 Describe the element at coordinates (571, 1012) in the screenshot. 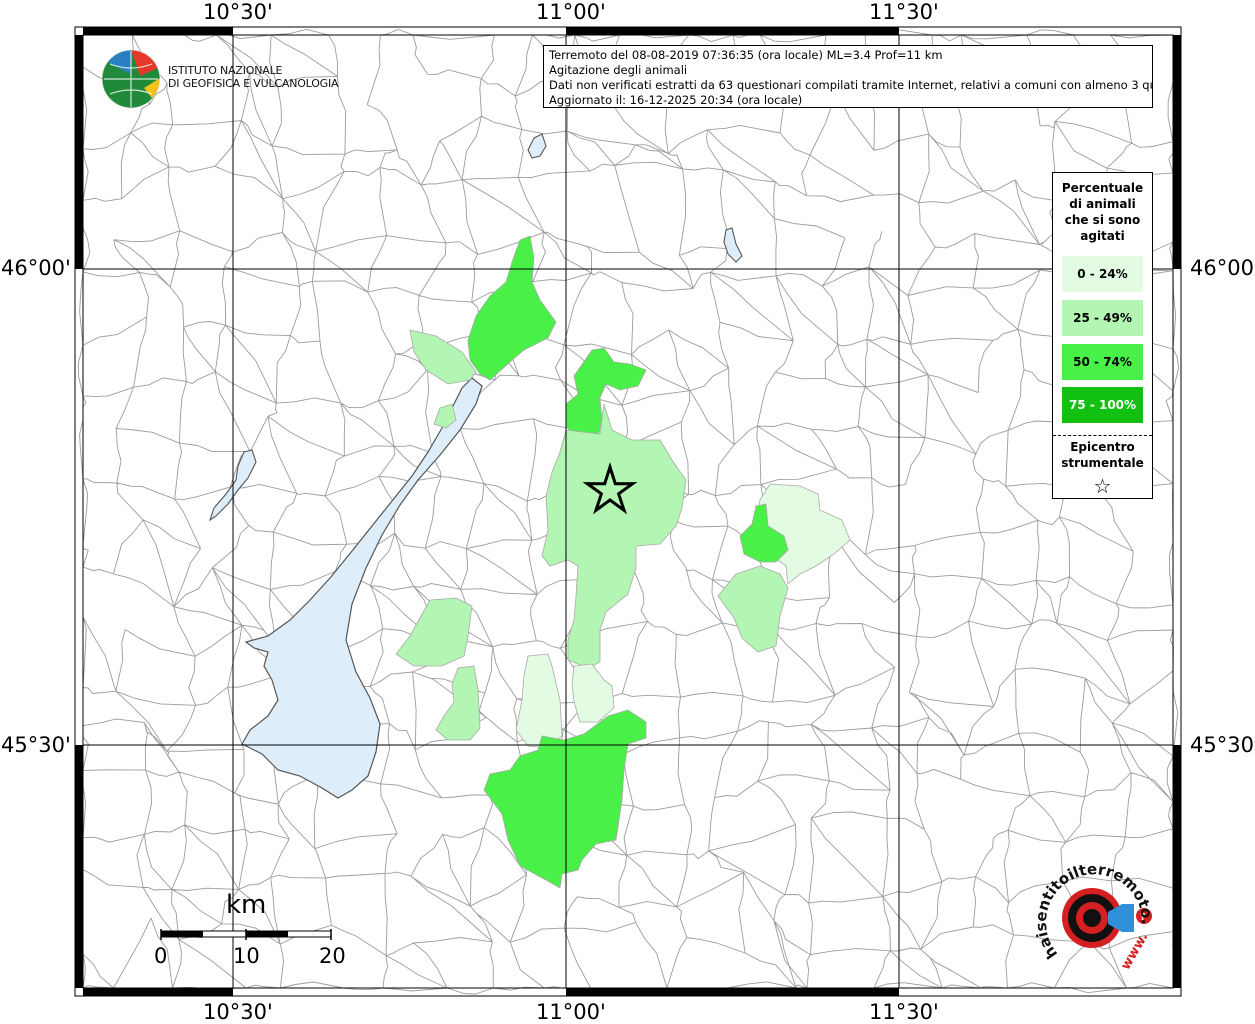

I see `lon-label-bottom-2: 11°00'` at that location.